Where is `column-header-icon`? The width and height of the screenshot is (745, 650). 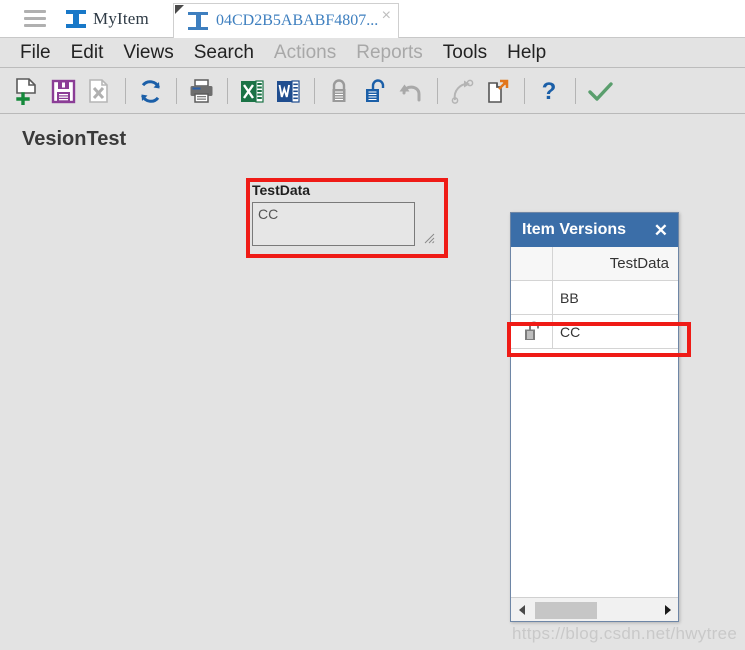
column-header-icon is located at coordinates (532, 263).